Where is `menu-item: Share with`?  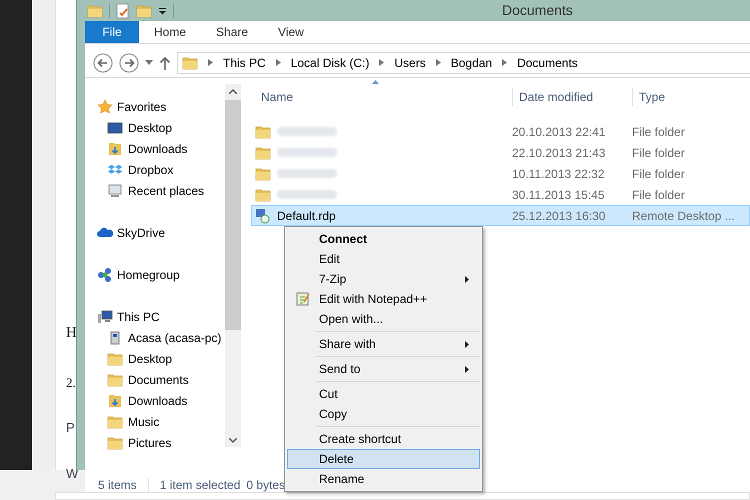 menu-item: Share with is located at coordinates (383, 344).